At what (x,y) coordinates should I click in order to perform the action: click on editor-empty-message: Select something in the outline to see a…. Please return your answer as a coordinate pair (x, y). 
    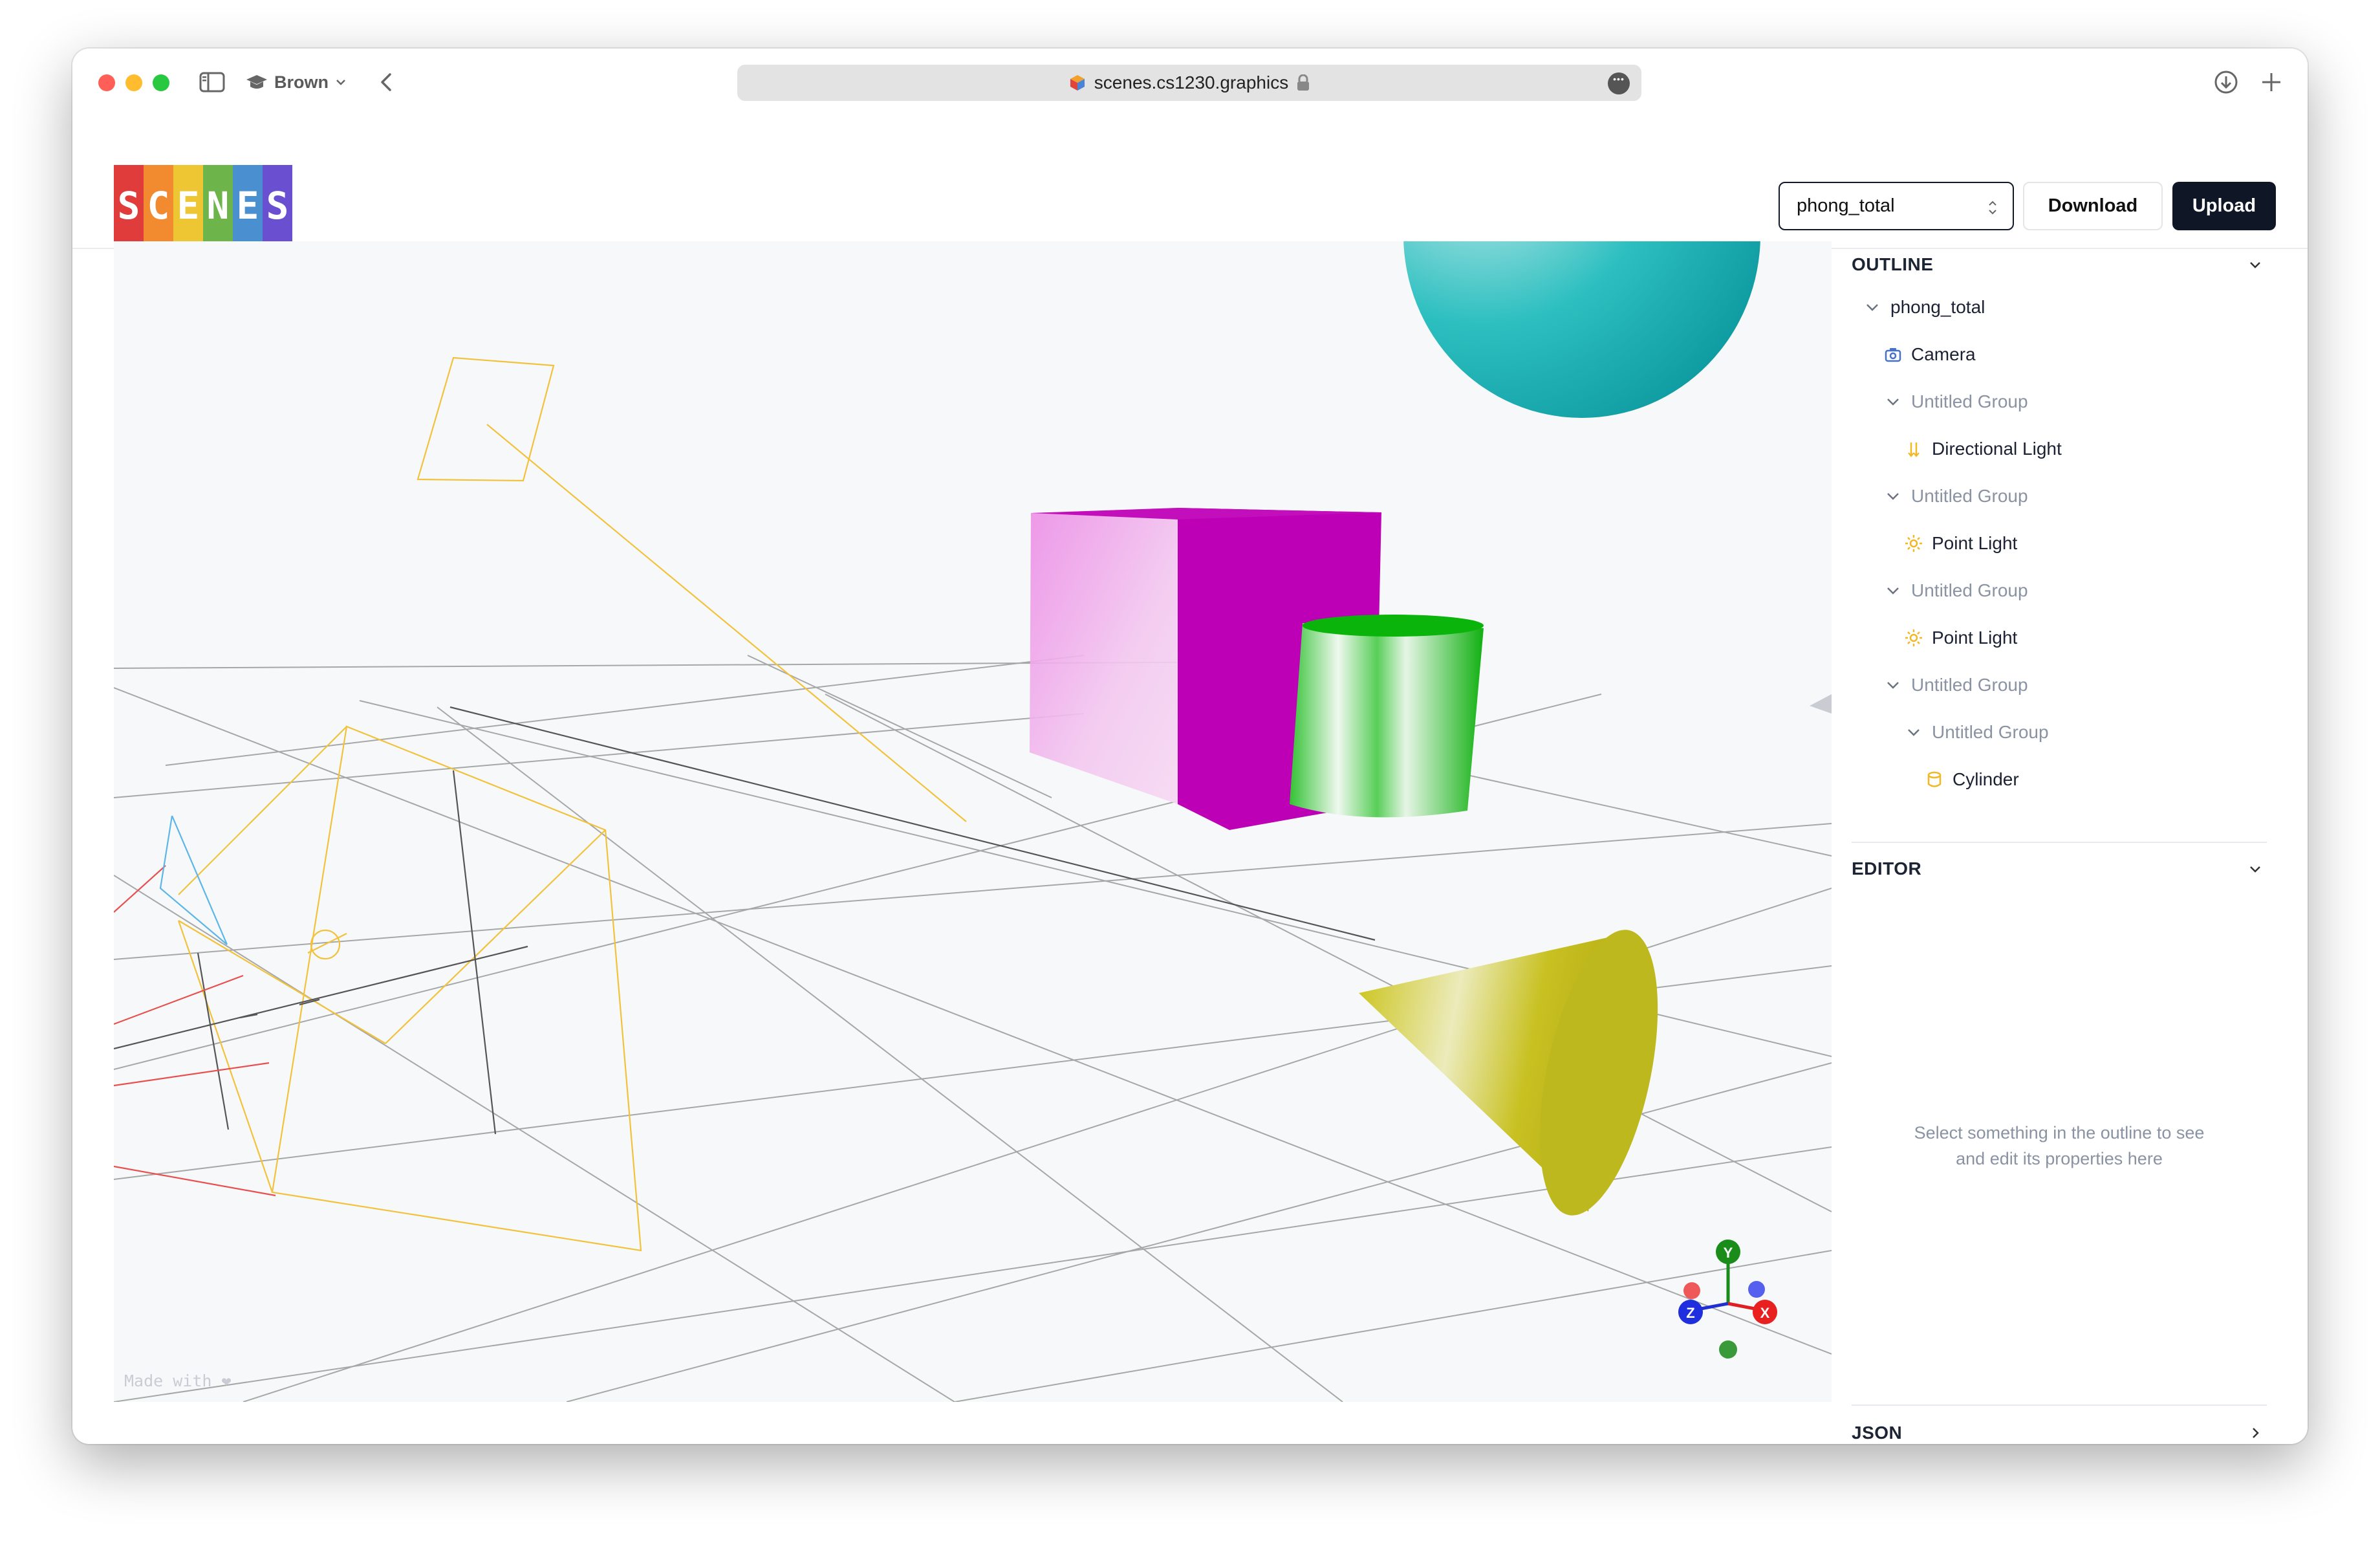
    Looking at the image, I should click on (2059, 1146).